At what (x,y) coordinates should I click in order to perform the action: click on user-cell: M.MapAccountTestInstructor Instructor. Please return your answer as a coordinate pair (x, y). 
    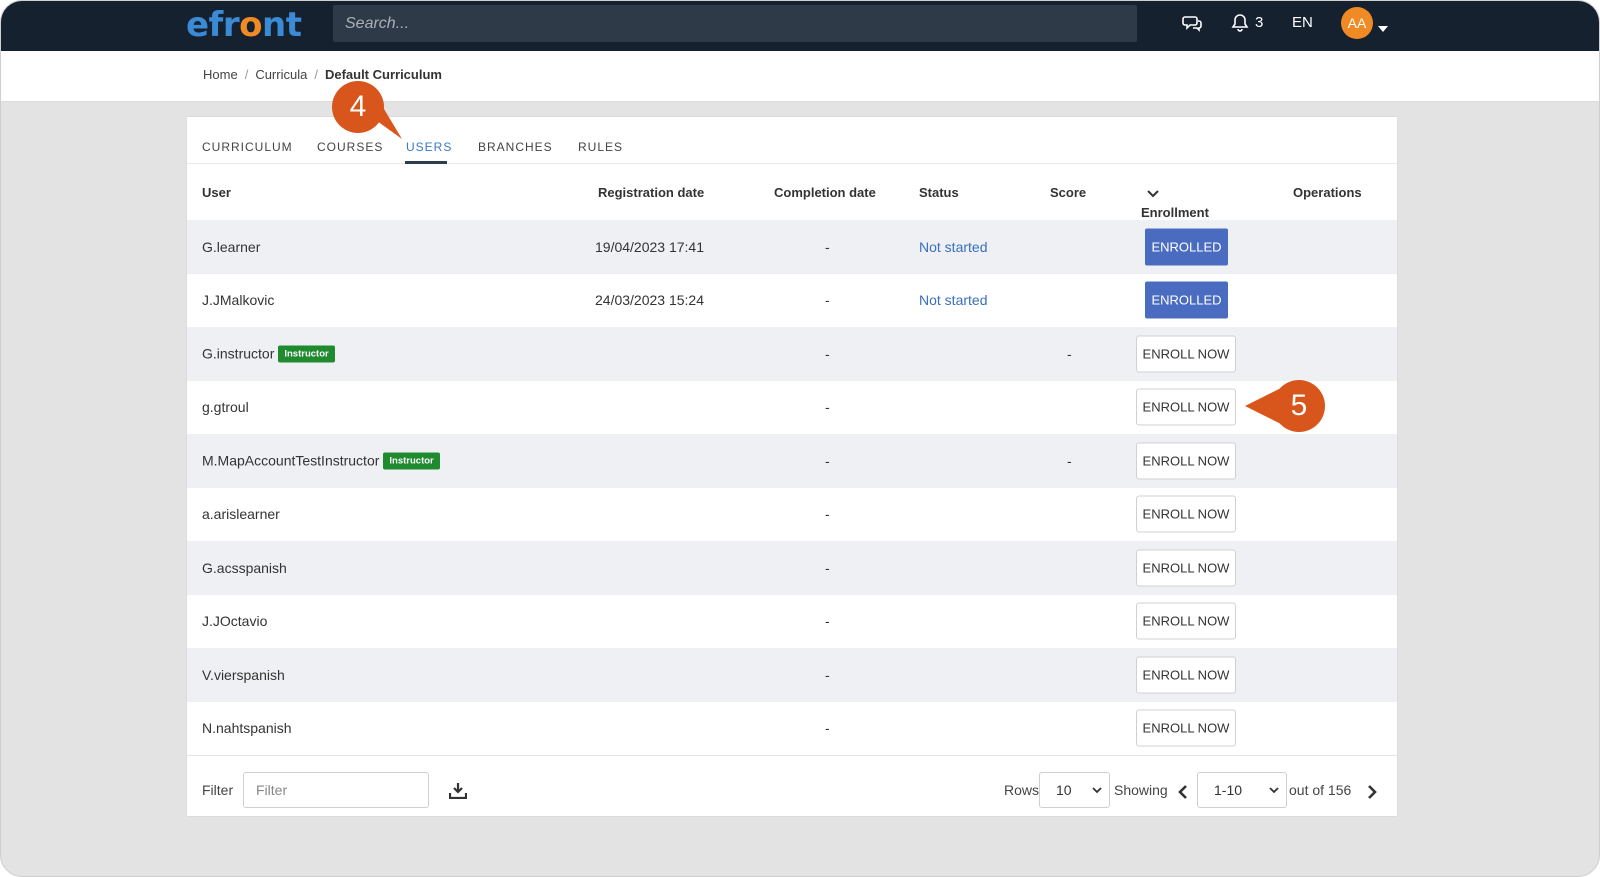
    Looking at the image, I should click on (321, 461).